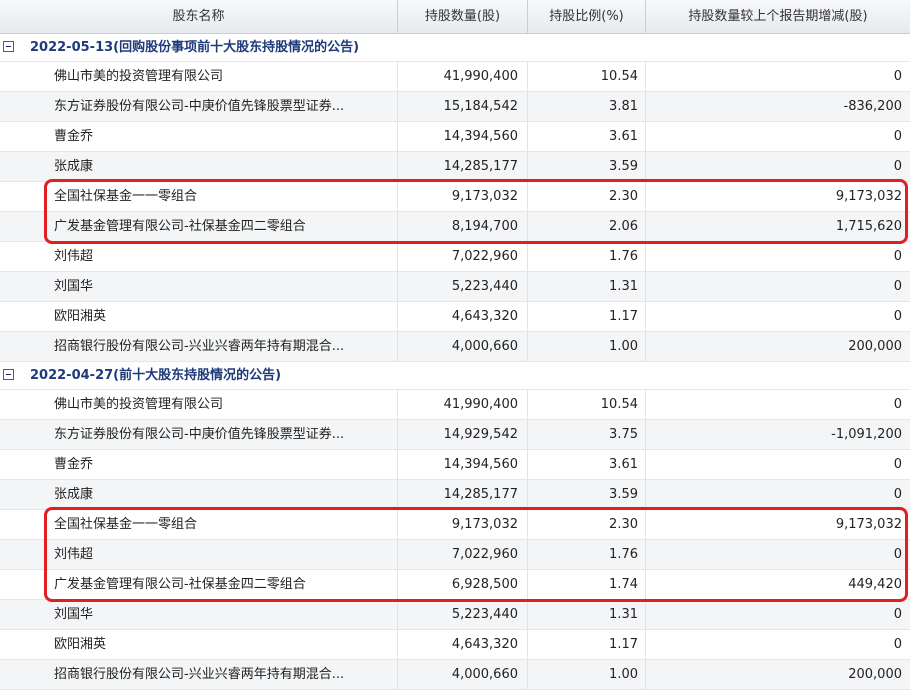 This screenshot has width=910, height=693. What do you see at coordinates (455, 376) in the screenshot?
I see `group-header: 2022-04-27(前十大股东持股情况的公告)` at bounding box center [455, 376].